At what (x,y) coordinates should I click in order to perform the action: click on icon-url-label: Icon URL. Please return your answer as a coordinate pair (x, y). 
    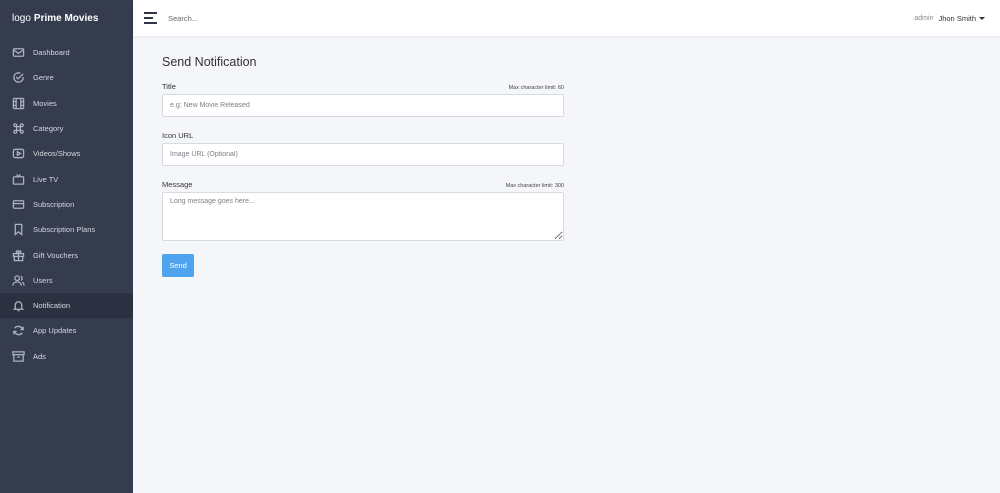
    Looking at the image, I should click on (178, 135).